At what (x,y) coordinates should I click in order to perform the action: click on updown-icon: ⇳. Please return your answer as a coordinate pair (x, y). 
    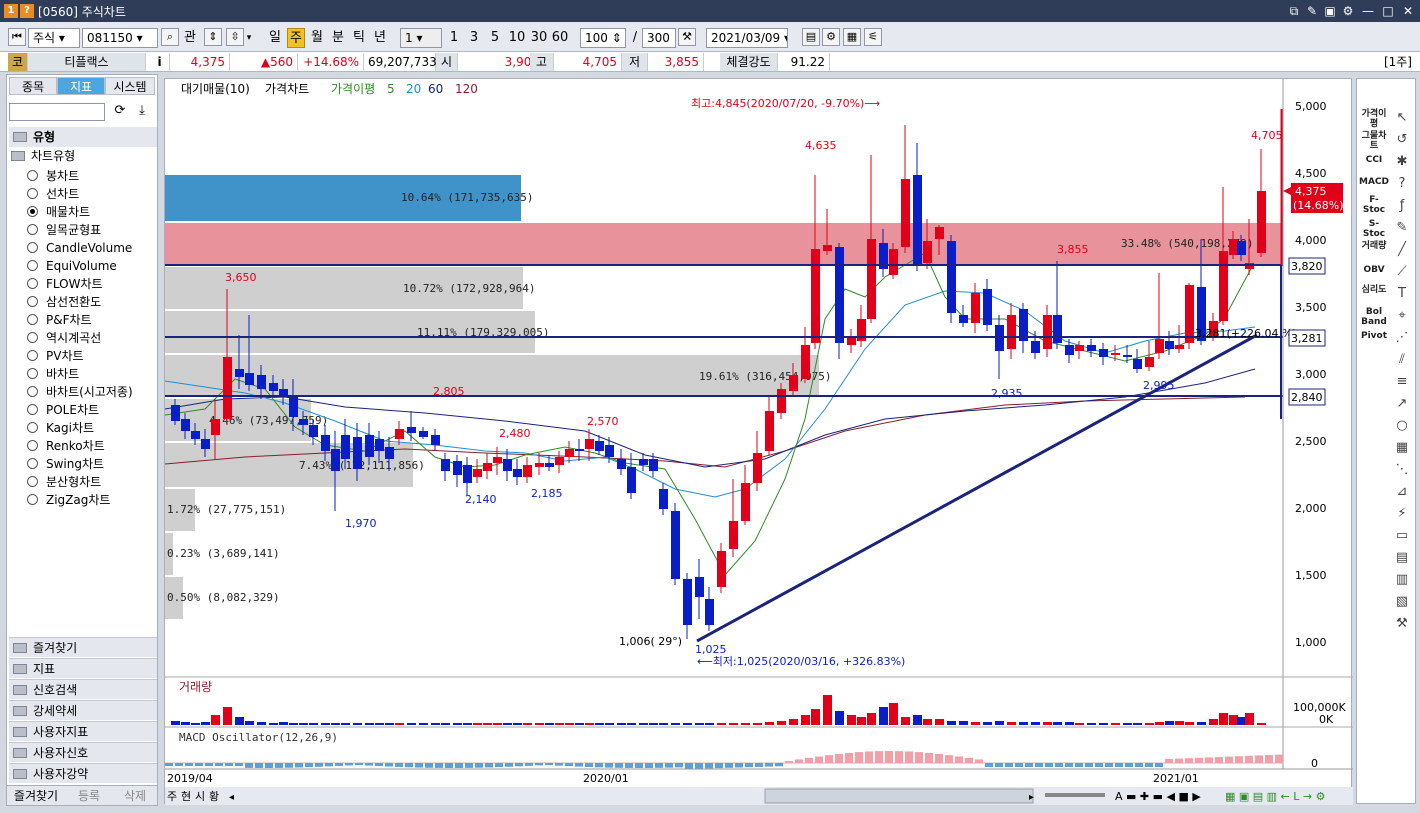
    Looking at the image, I should click on (235, 37).